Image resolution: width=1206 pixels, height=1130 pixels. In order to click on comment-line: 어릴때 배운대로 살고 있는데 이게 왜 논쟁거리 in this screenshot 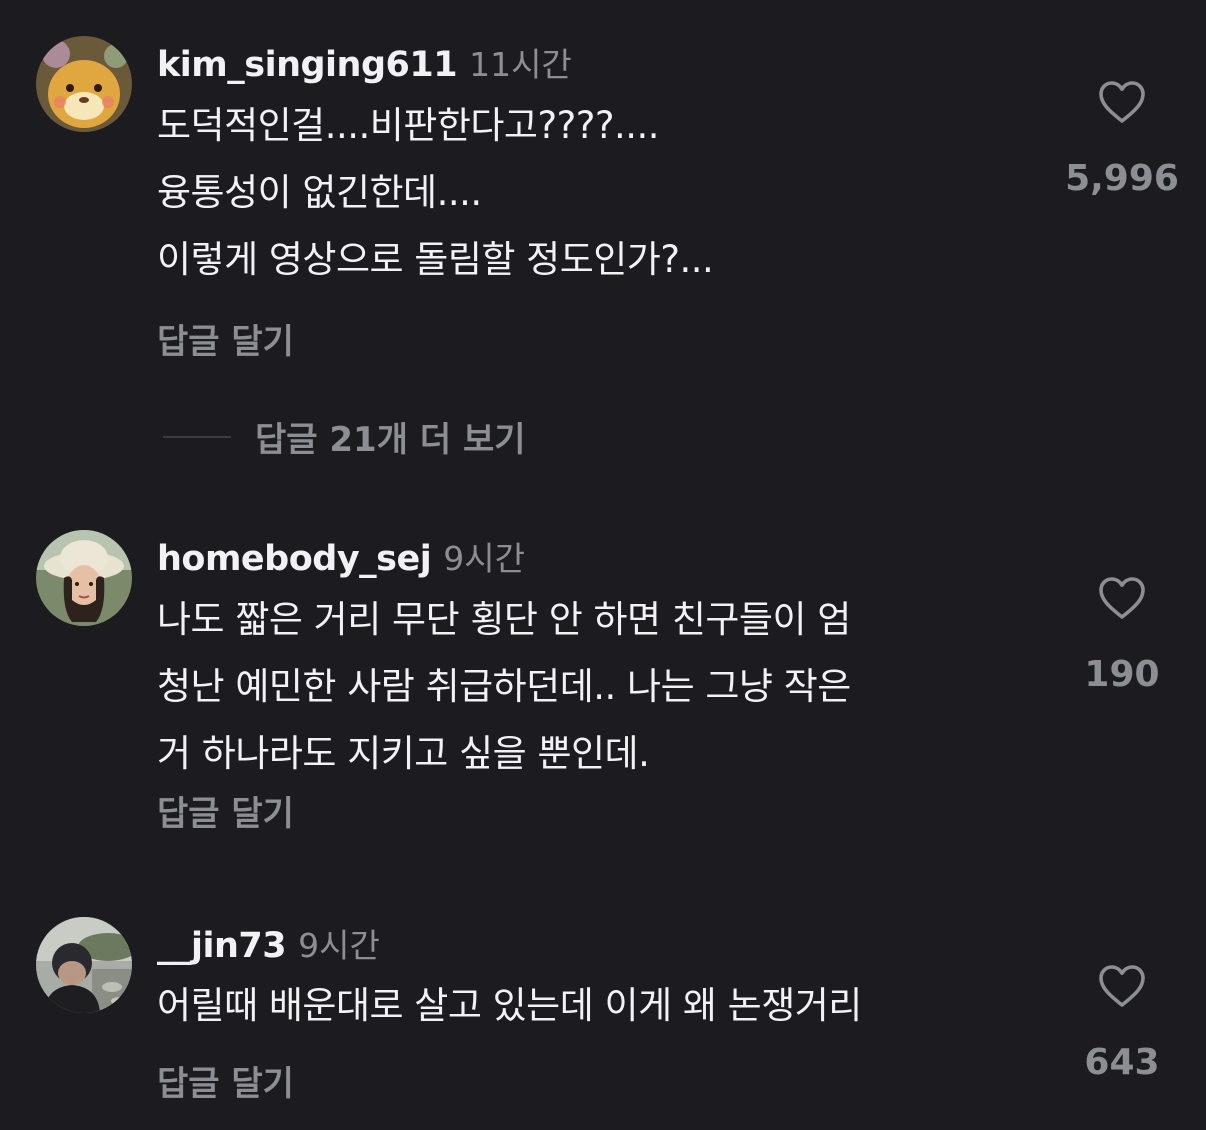, I will do `click(509, 1005)`.